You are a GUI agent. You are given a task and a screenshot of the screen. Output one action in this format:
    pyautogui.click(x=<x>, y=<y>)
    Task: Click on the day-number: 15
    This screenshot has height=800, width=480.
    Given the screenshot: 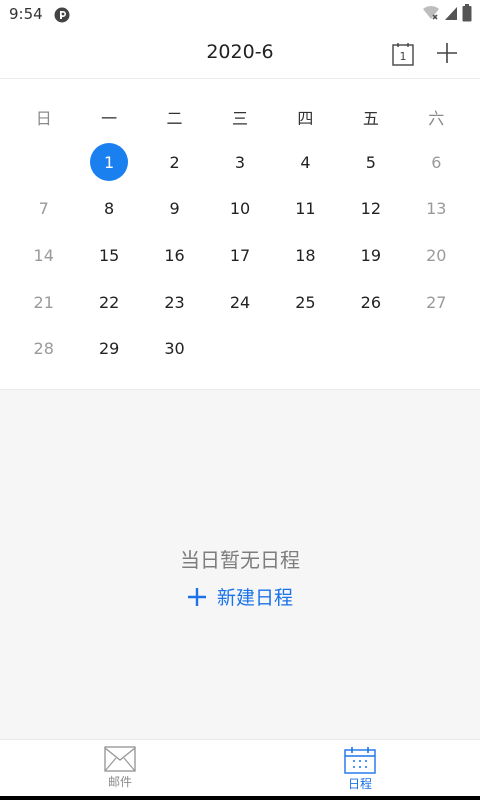 What is the action you would take?
    pyautogui.click(x=109, y=255)
    